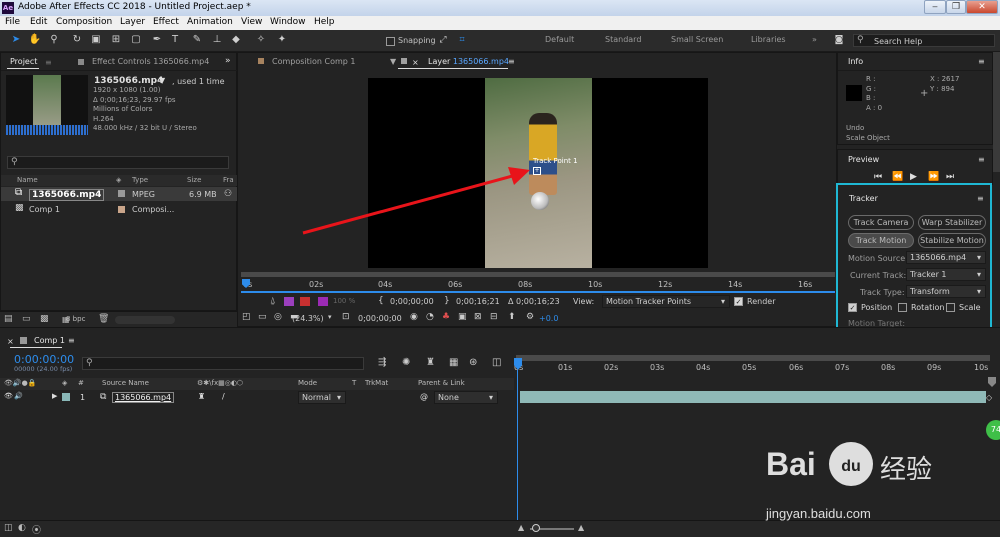  I want to click on workspace-overflow-icon: », so click(814, 39).